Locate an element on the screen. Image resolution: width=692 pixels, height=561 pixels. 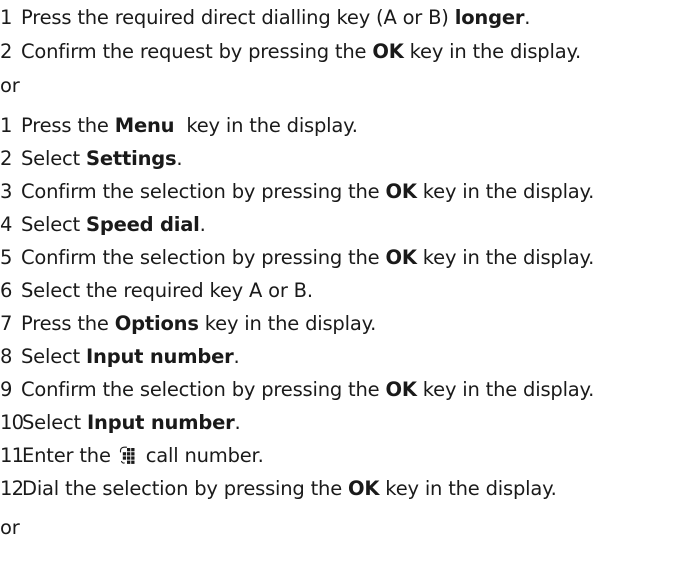
step-number: 3 is located at coordinates (6, 191).